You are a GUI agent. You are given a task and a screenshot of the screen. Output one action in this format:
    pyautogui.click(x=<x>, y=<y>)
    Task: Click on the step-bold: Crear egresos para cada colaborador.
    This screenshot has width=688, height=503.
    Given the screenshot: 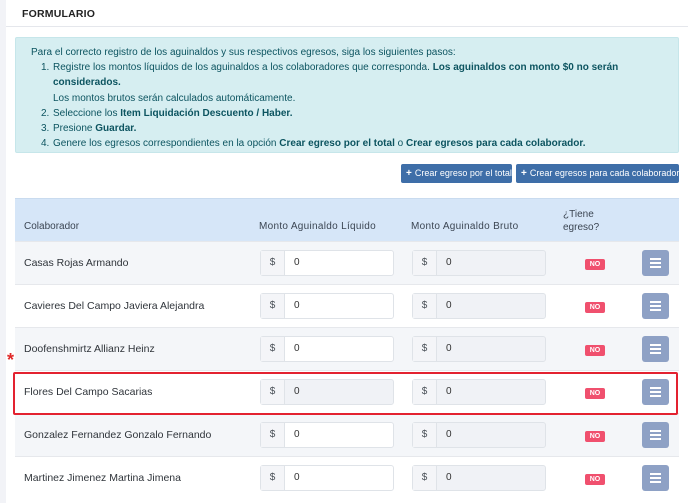 What is the action you would take?
    pyautogui.click(x=495, y=144)
    